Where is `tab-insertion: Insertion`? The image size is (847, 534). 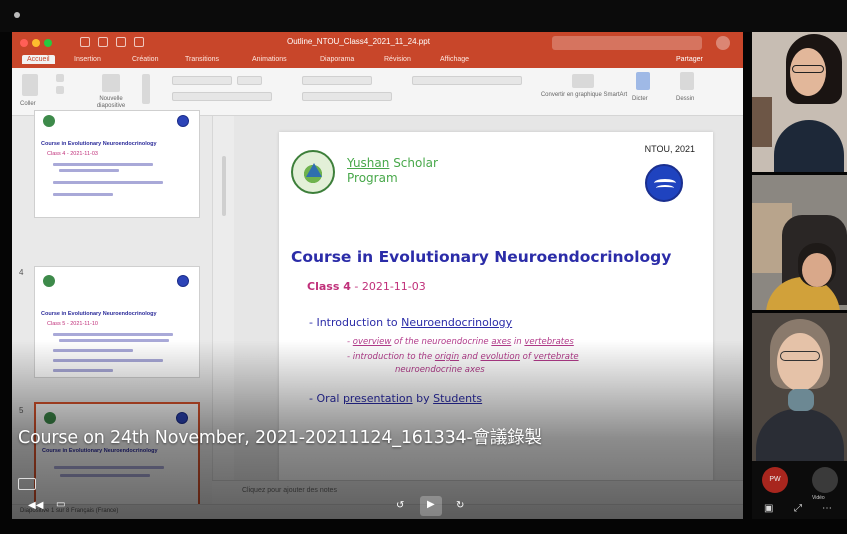 tab-insertion: Insertion is located at coordinates (87, 59).